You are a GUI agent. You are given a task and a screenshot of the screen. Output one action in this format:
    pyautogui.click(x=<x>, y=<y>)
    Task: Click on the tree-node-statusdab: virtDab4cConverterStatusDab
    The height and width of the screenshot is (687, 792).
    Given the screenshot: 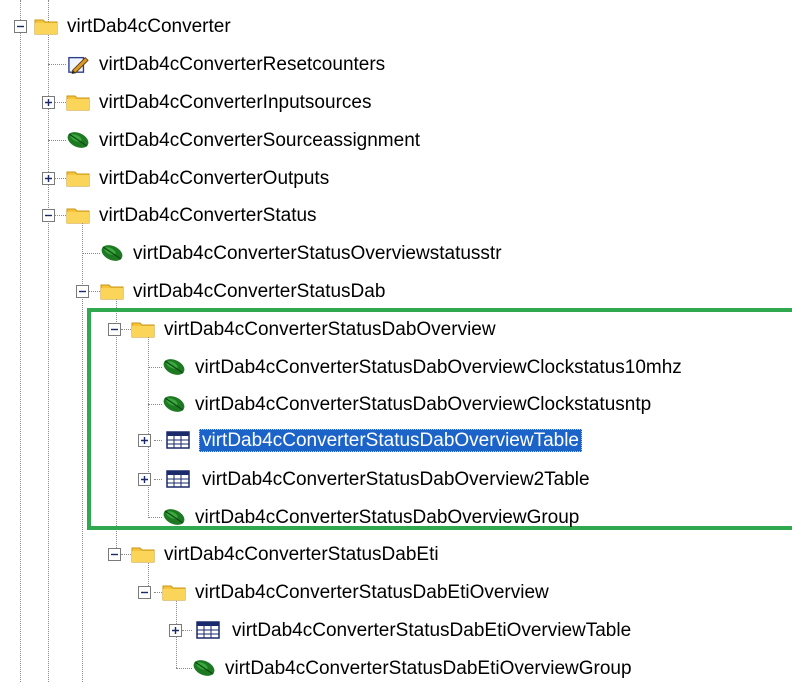 What is the action you would take?
    pyautogui.click(x=244, y=291)
    